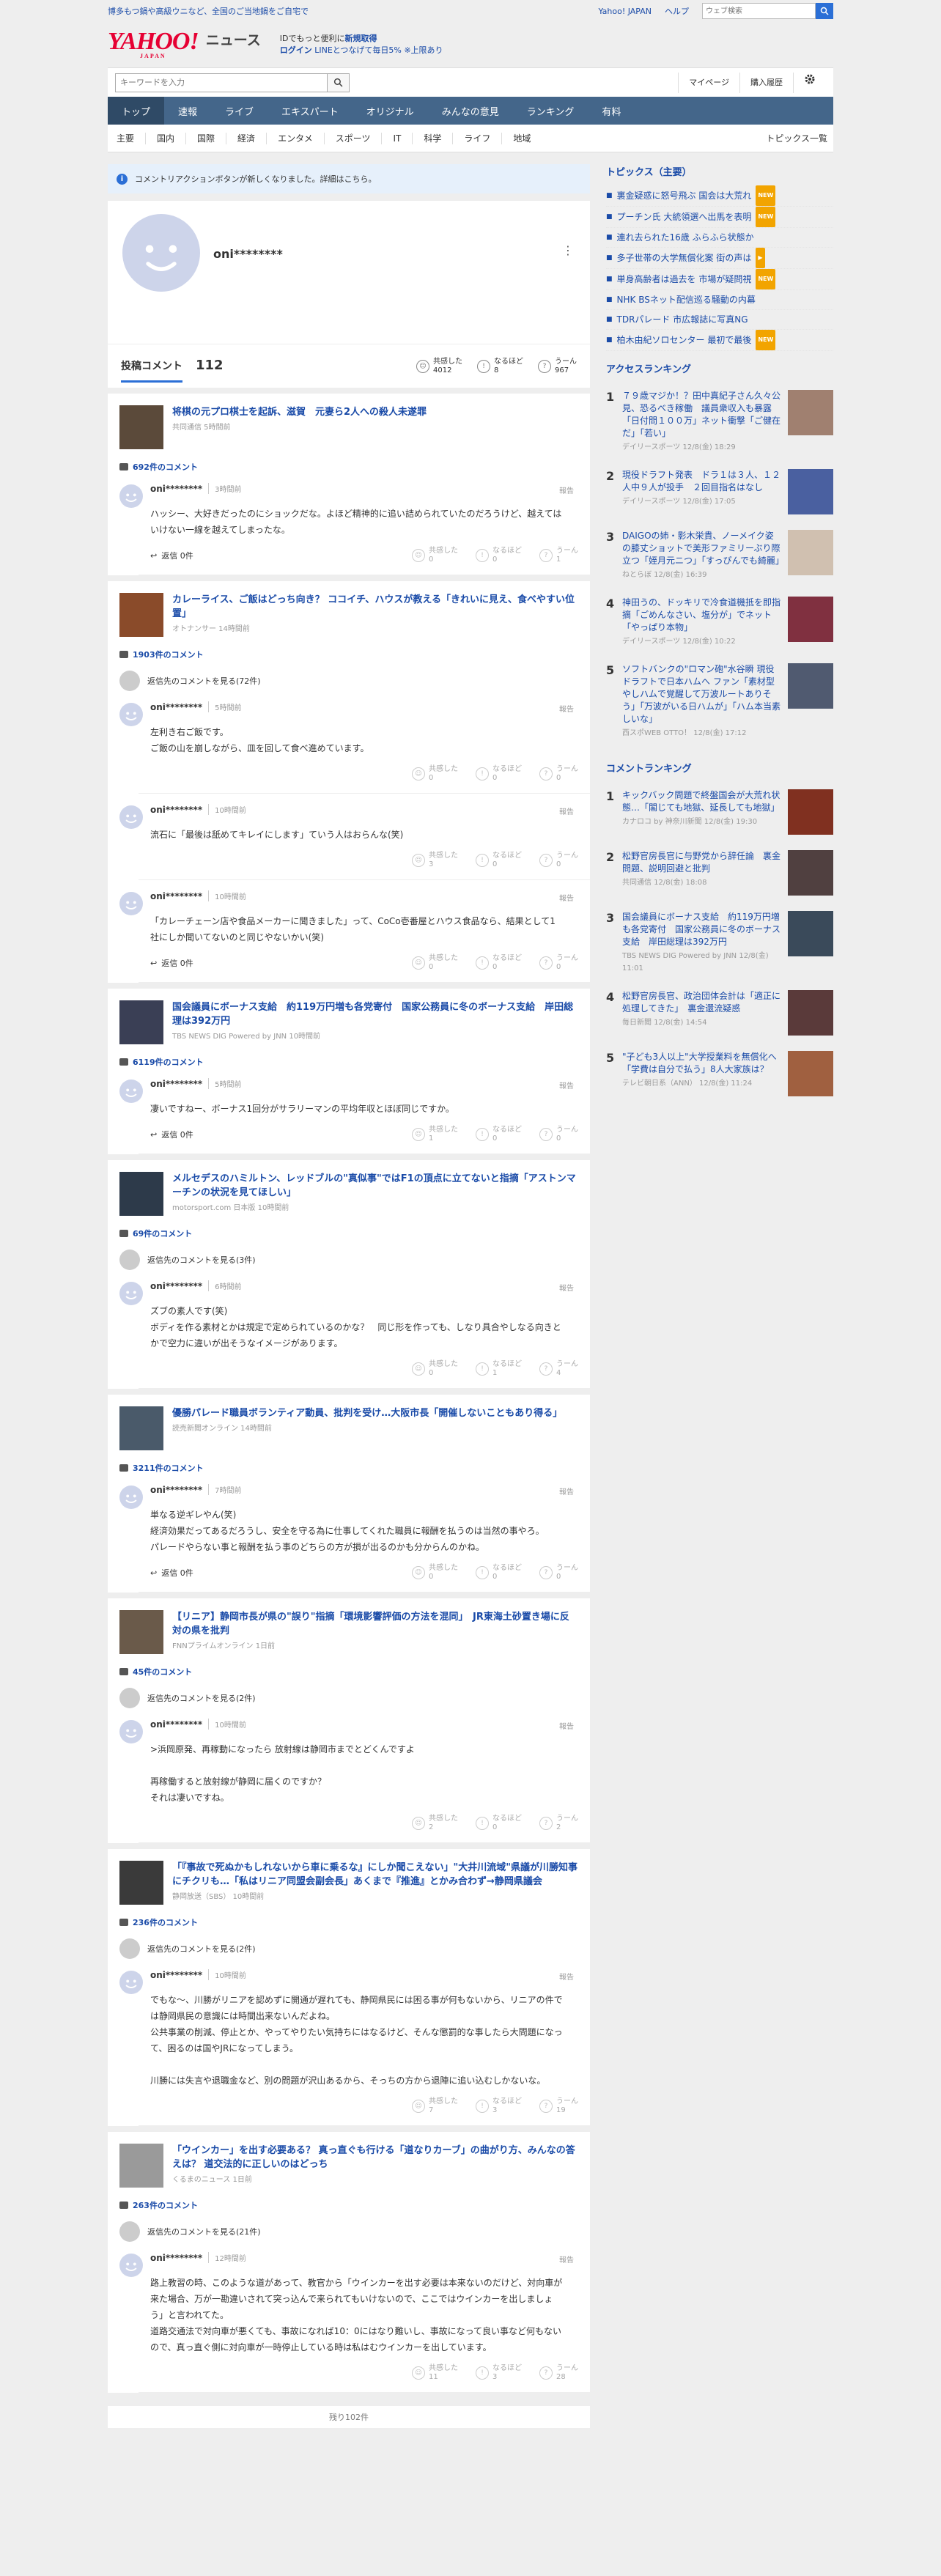 The height and width of the screenshot is (2576, 941). What do you see at coordinates (349, 1062) in the screenshot?
I see `comment-count-link: 6119件のコメント` at bounding box center [349, 1062].